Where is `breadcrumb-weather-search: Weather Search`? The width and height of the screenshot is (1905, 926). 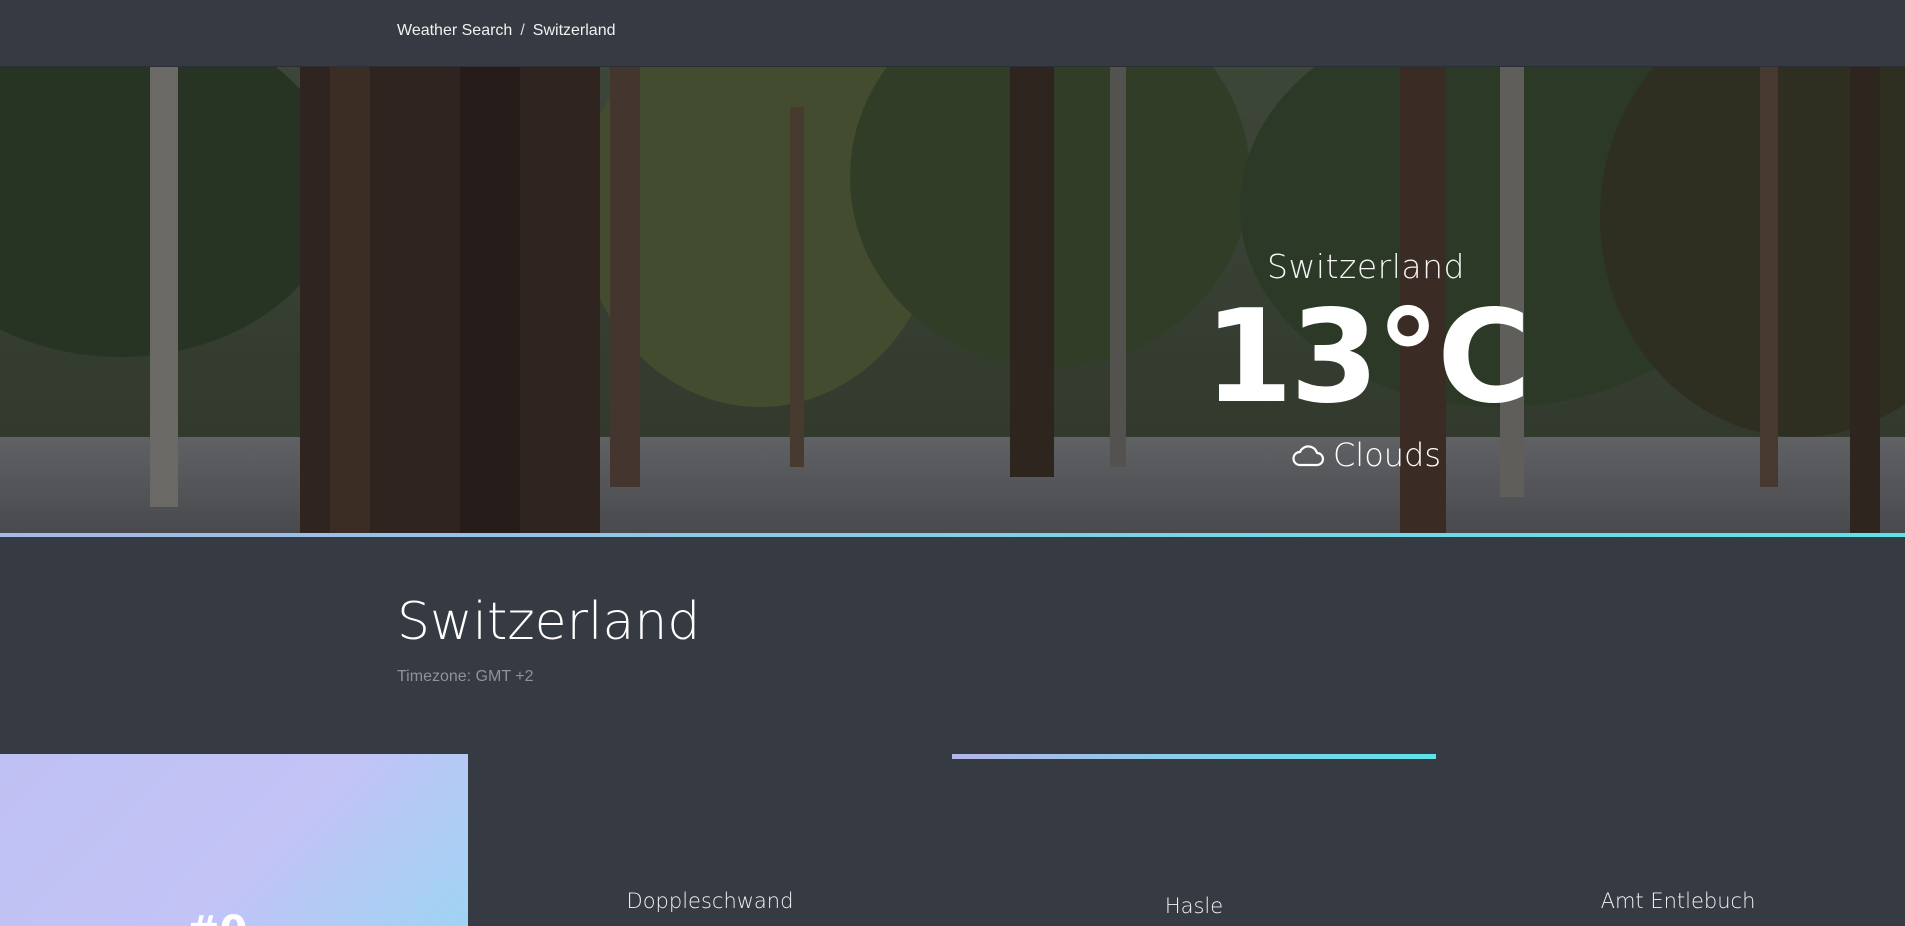
breadcrumb-weather-search: Weather Search is located at coordinates (454, 31).